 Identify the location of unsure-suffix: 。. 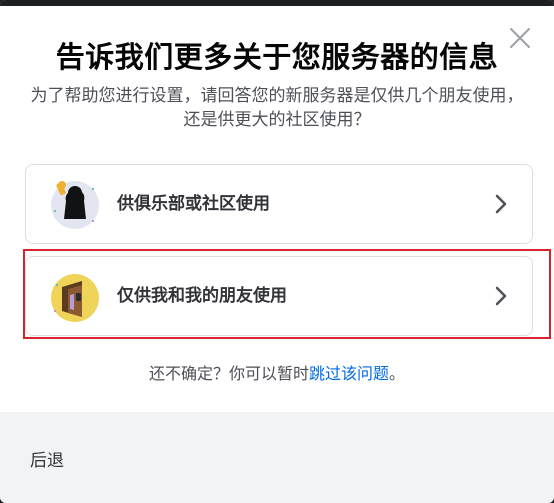
(397, 373).